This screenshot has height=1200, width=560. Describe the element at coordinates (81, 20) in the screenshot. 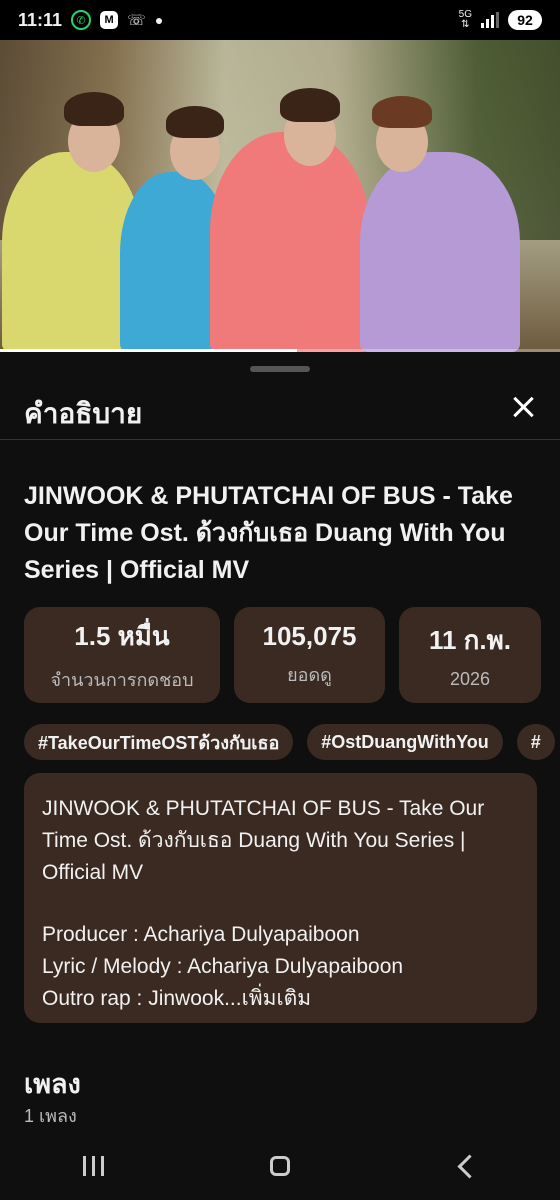

I see `whatsapp-icon: ✆` at that location.